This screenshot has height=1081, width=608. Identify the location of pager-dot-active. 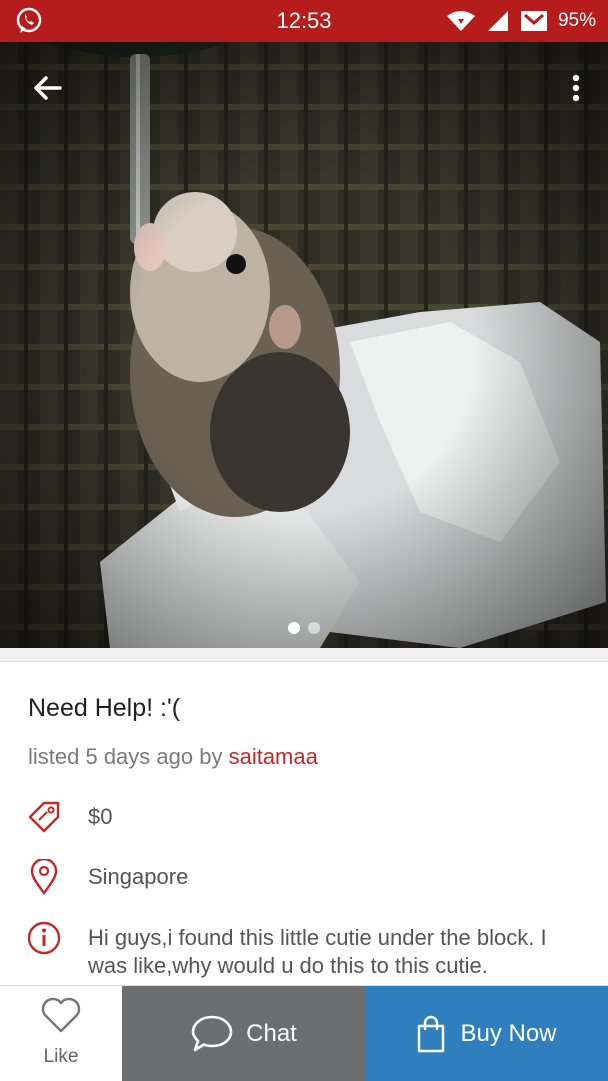
(294, 628).